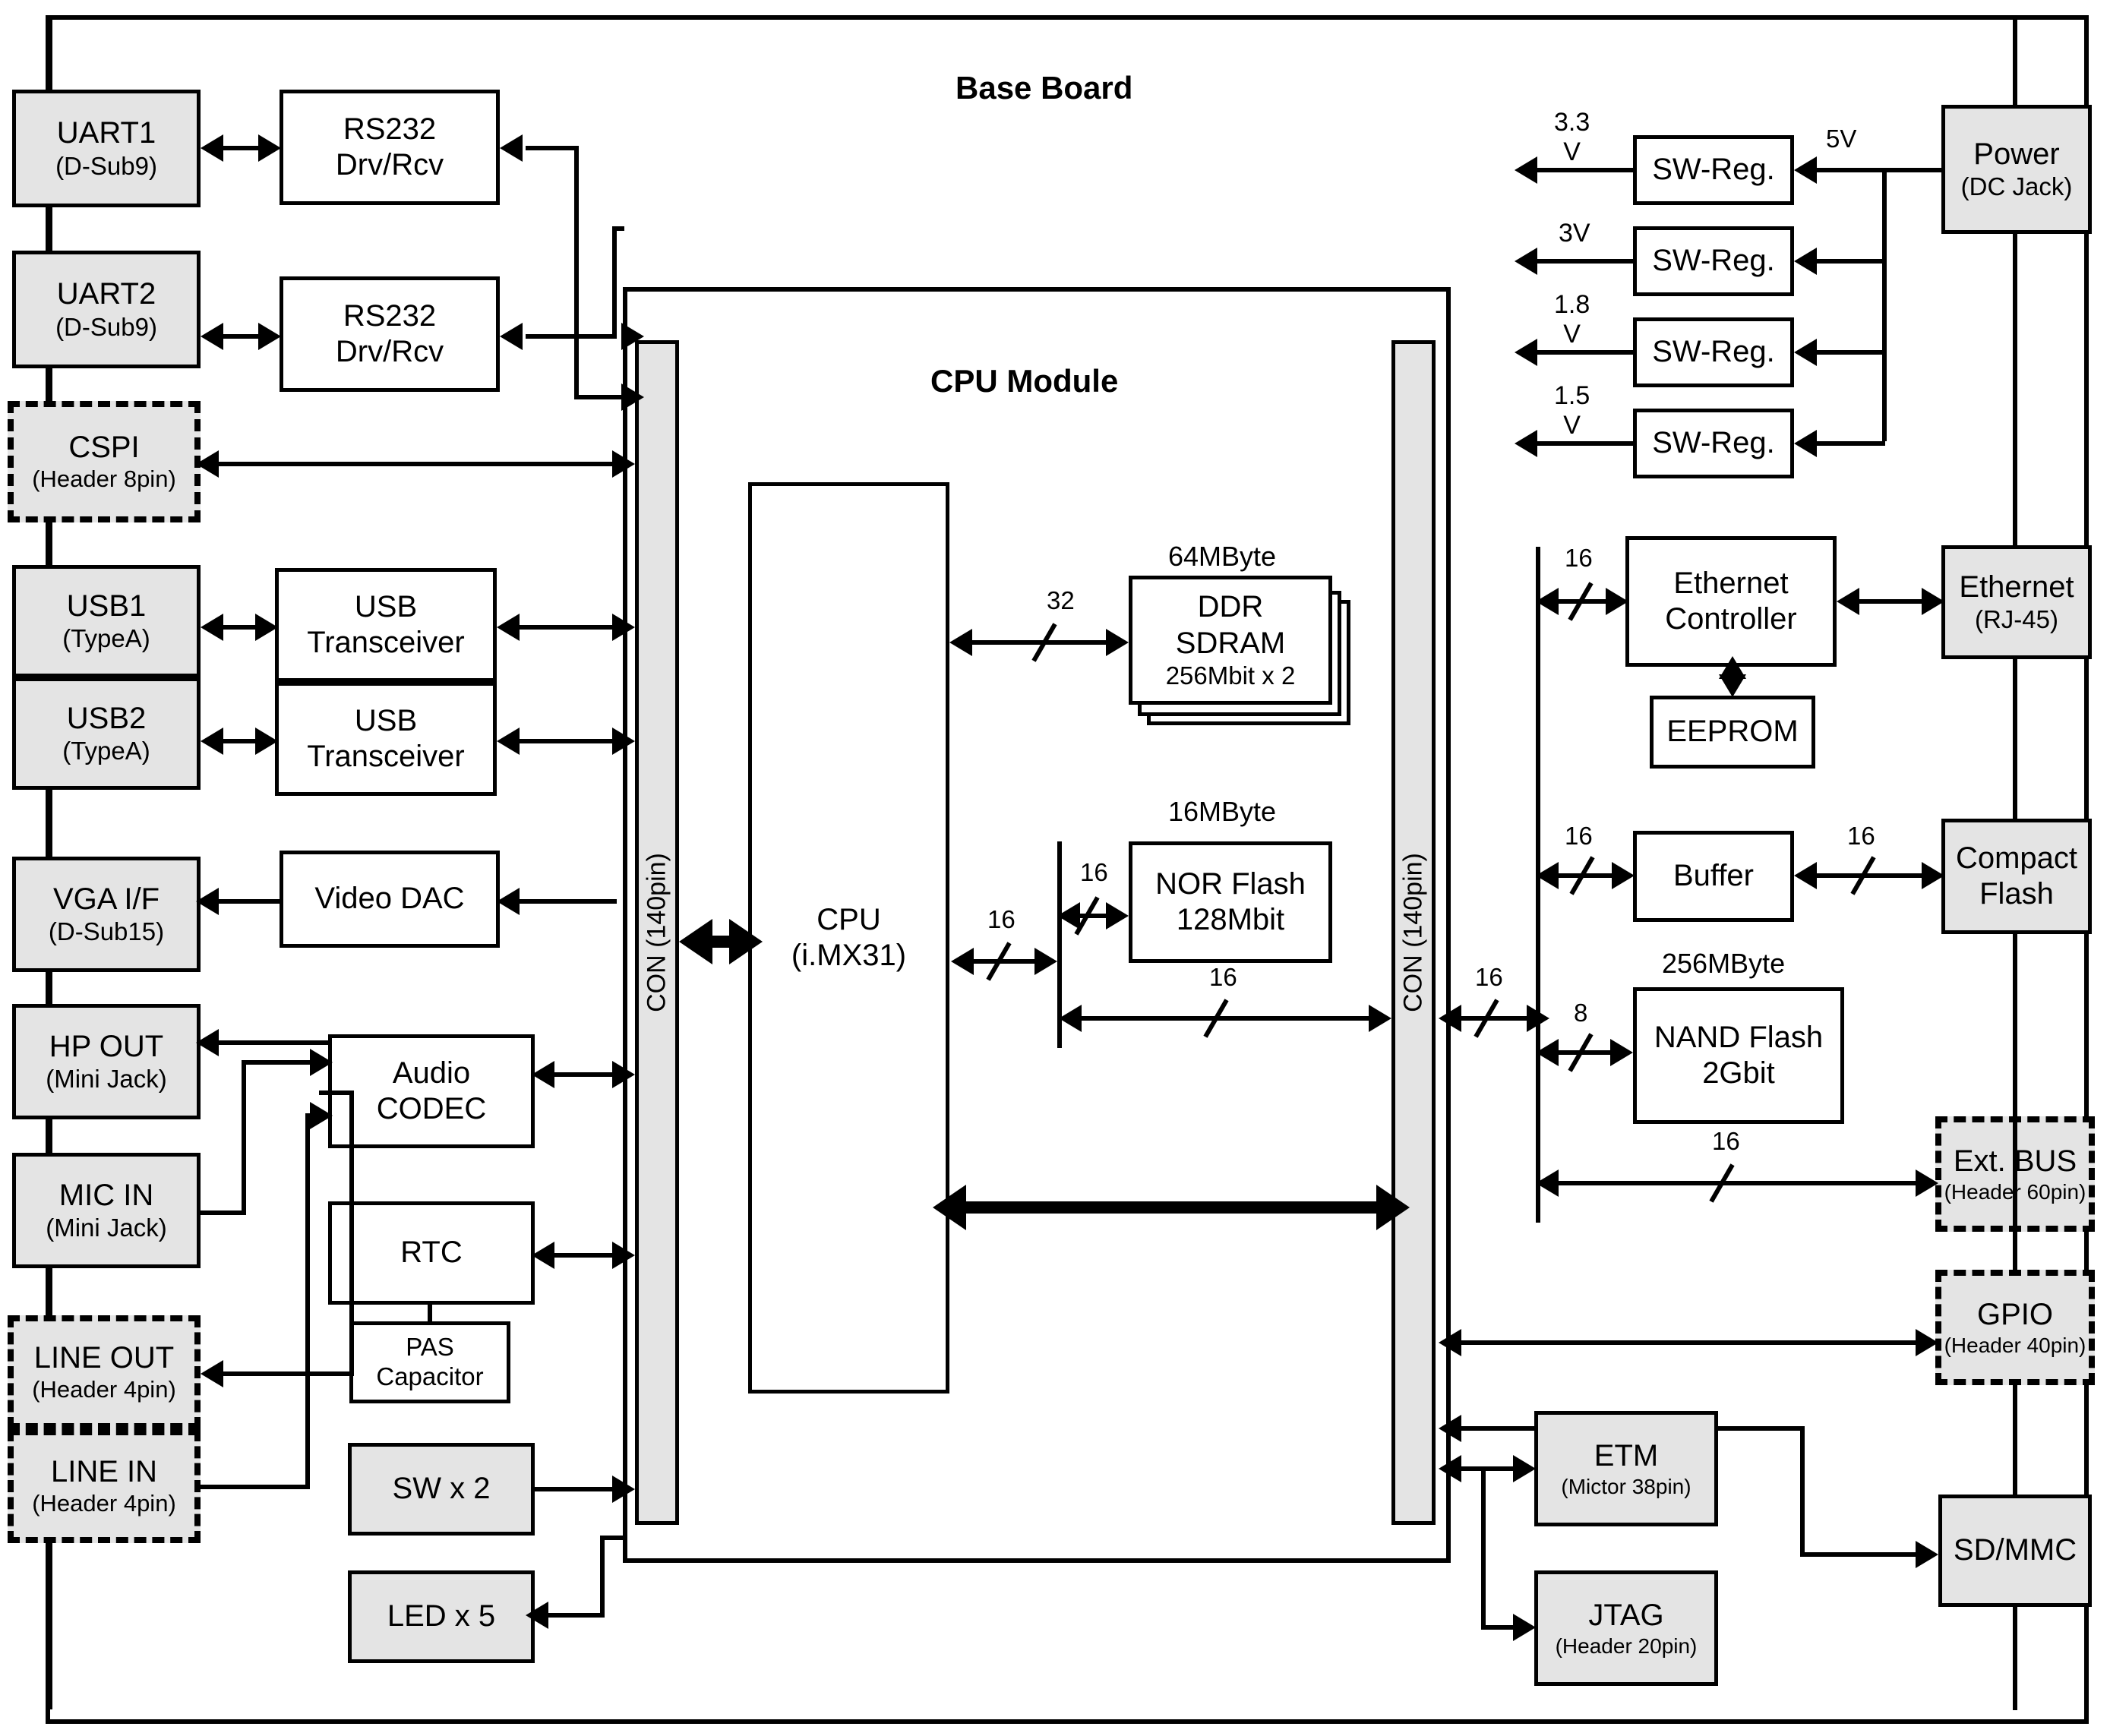 The width and height of the screenshot is (2110, 1736). Describe the element at coordinates (1623, 875) in the screenshot. I see `buffer-left-arrow-r` at that location.